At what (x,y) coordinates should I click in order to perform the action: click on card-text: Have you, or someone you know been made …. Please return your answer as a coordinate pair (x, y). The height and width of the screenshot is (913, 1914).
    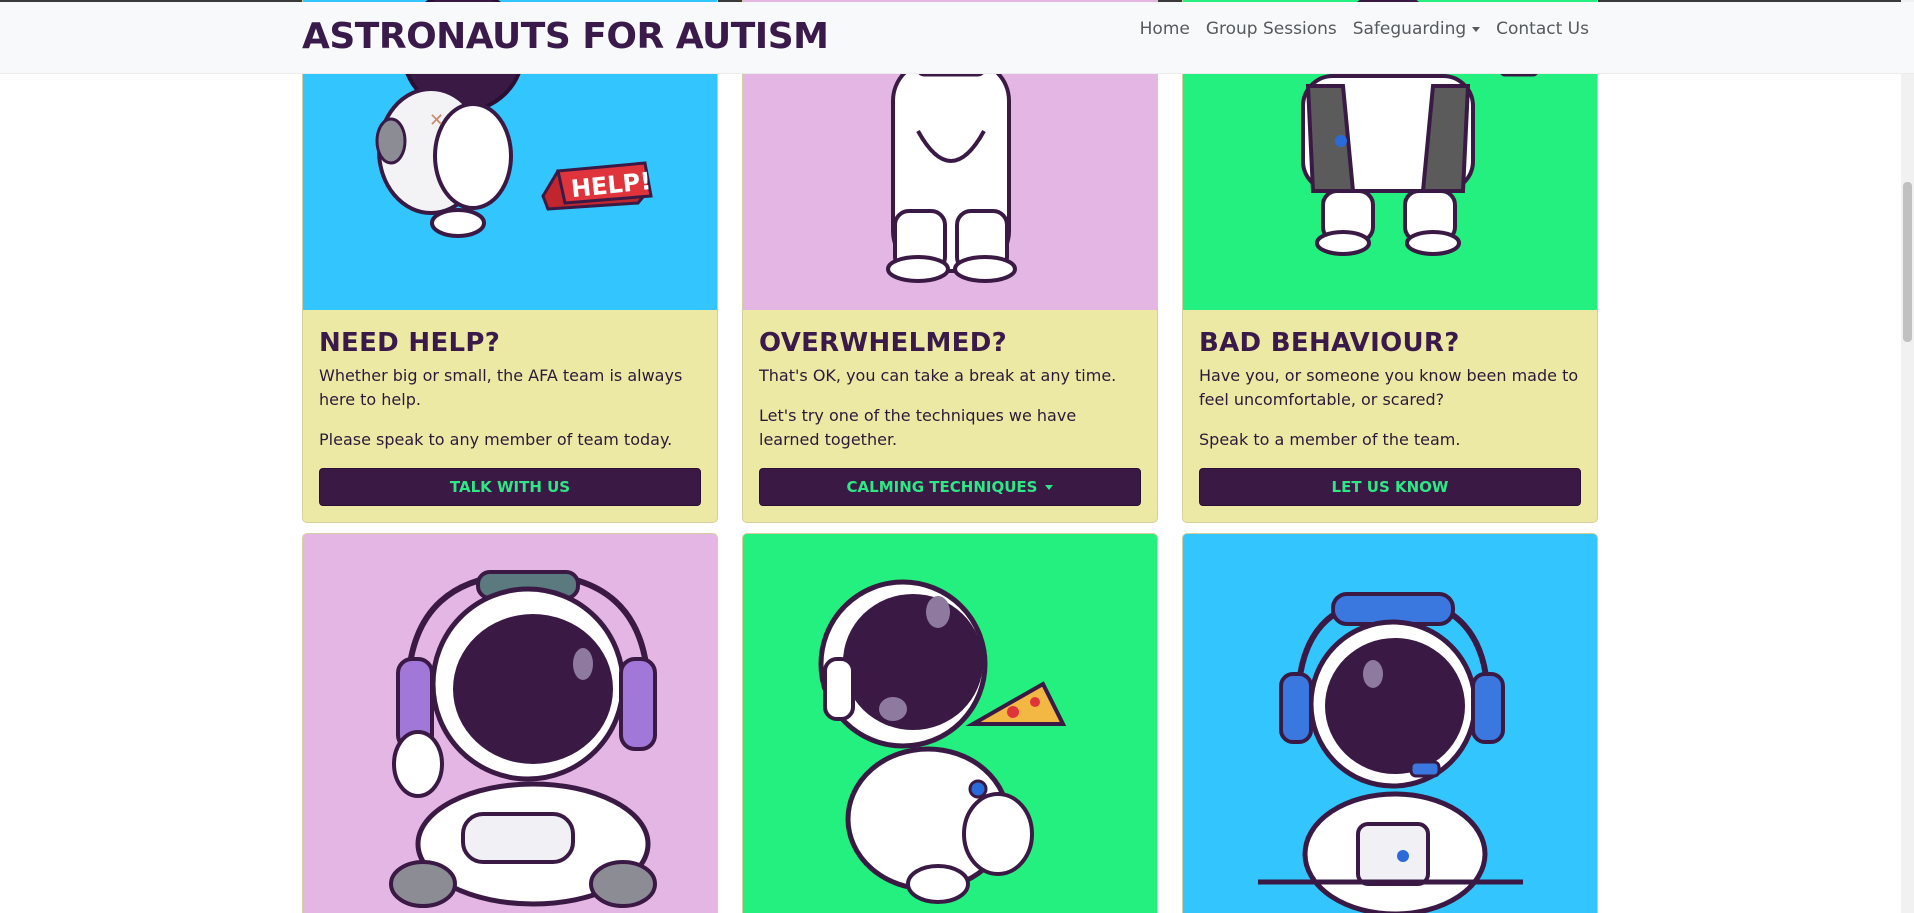
    Looking at the image, I should click on (1389, 387).